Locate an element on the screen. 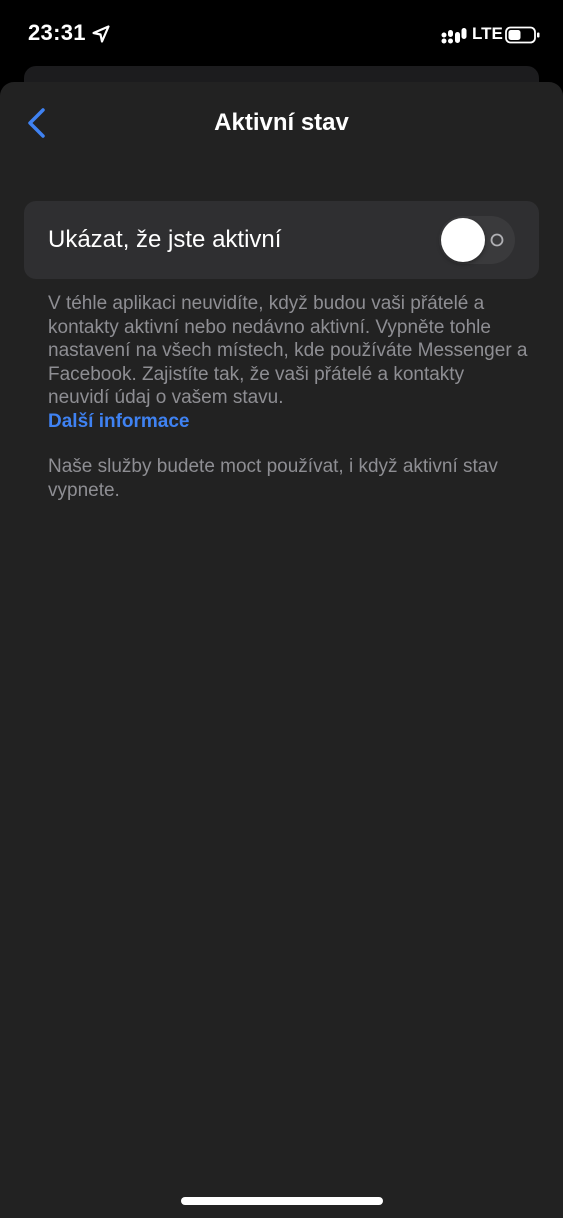  page-title: Aktivní stav is located at coordinates (281, 122).